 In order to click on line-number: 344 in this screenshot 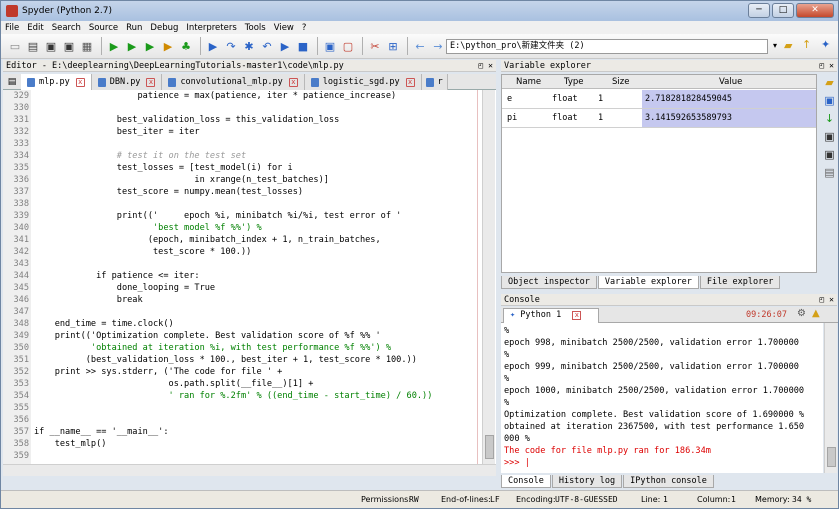, I will do `click(21, 276)`.